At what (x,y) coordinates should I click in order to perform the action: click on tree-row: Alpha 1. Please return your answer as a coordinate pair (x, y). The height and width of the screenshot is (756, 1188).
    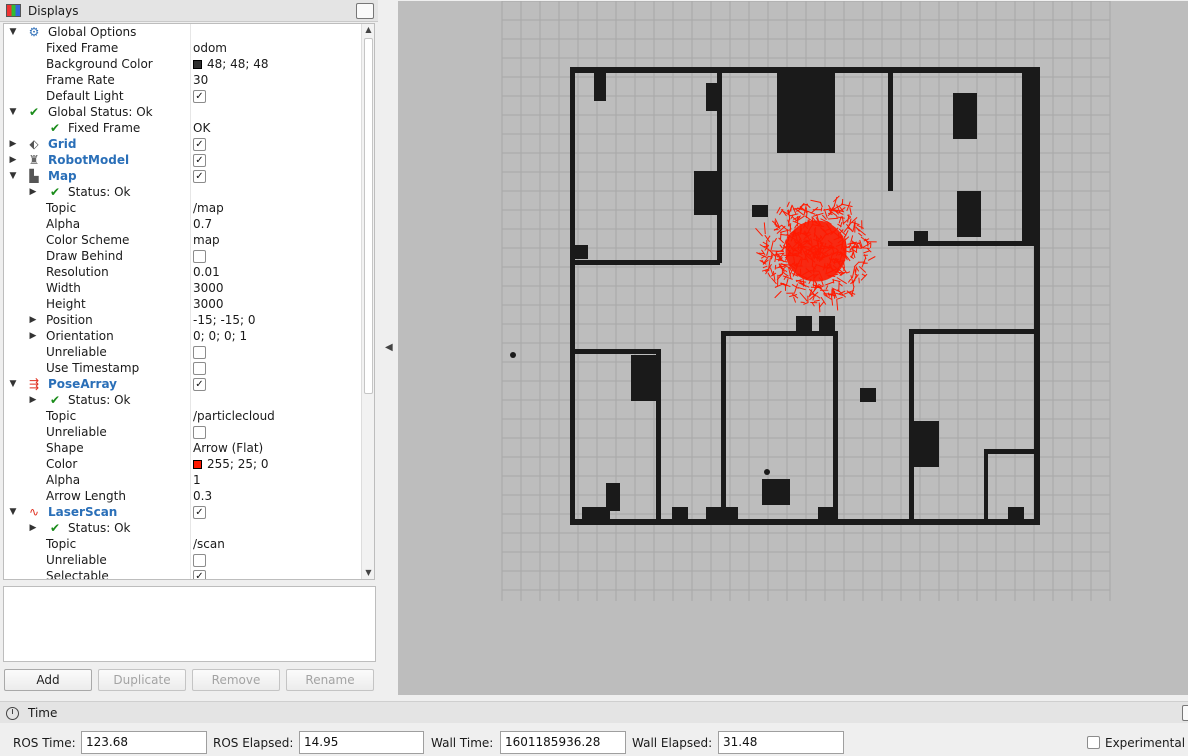
    Looking at the image, I should click on (184, 480).